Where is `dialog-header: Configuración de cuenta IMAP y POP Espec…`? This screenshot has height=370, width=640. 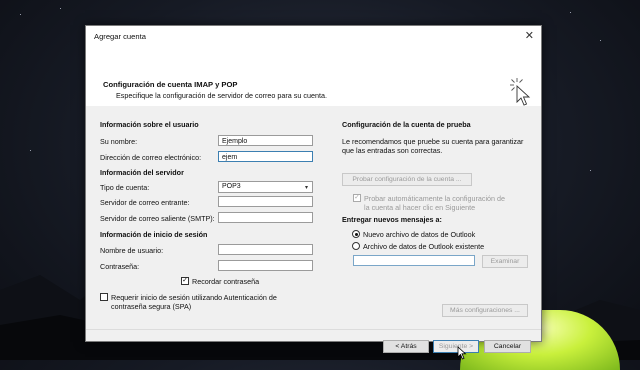 dialog-header: Configuración de cuenta IMAP y POP Espec… is located at coordinates (313, 77).